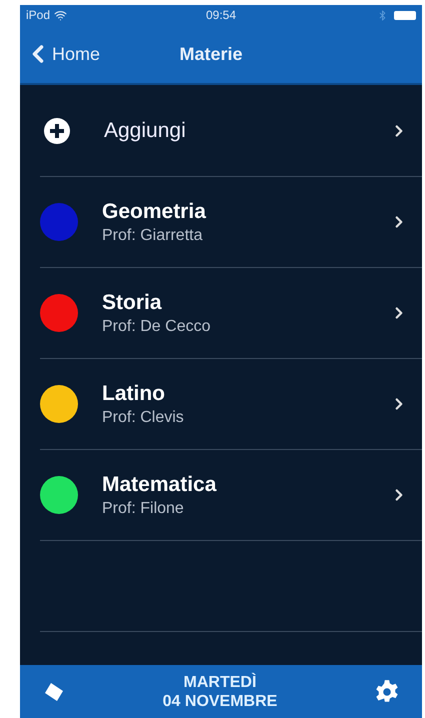 This screenshot has width=425, height=718. Describe the element at coordinates (61, 15) in the screenshot. I see `wifi-icon` at that location.